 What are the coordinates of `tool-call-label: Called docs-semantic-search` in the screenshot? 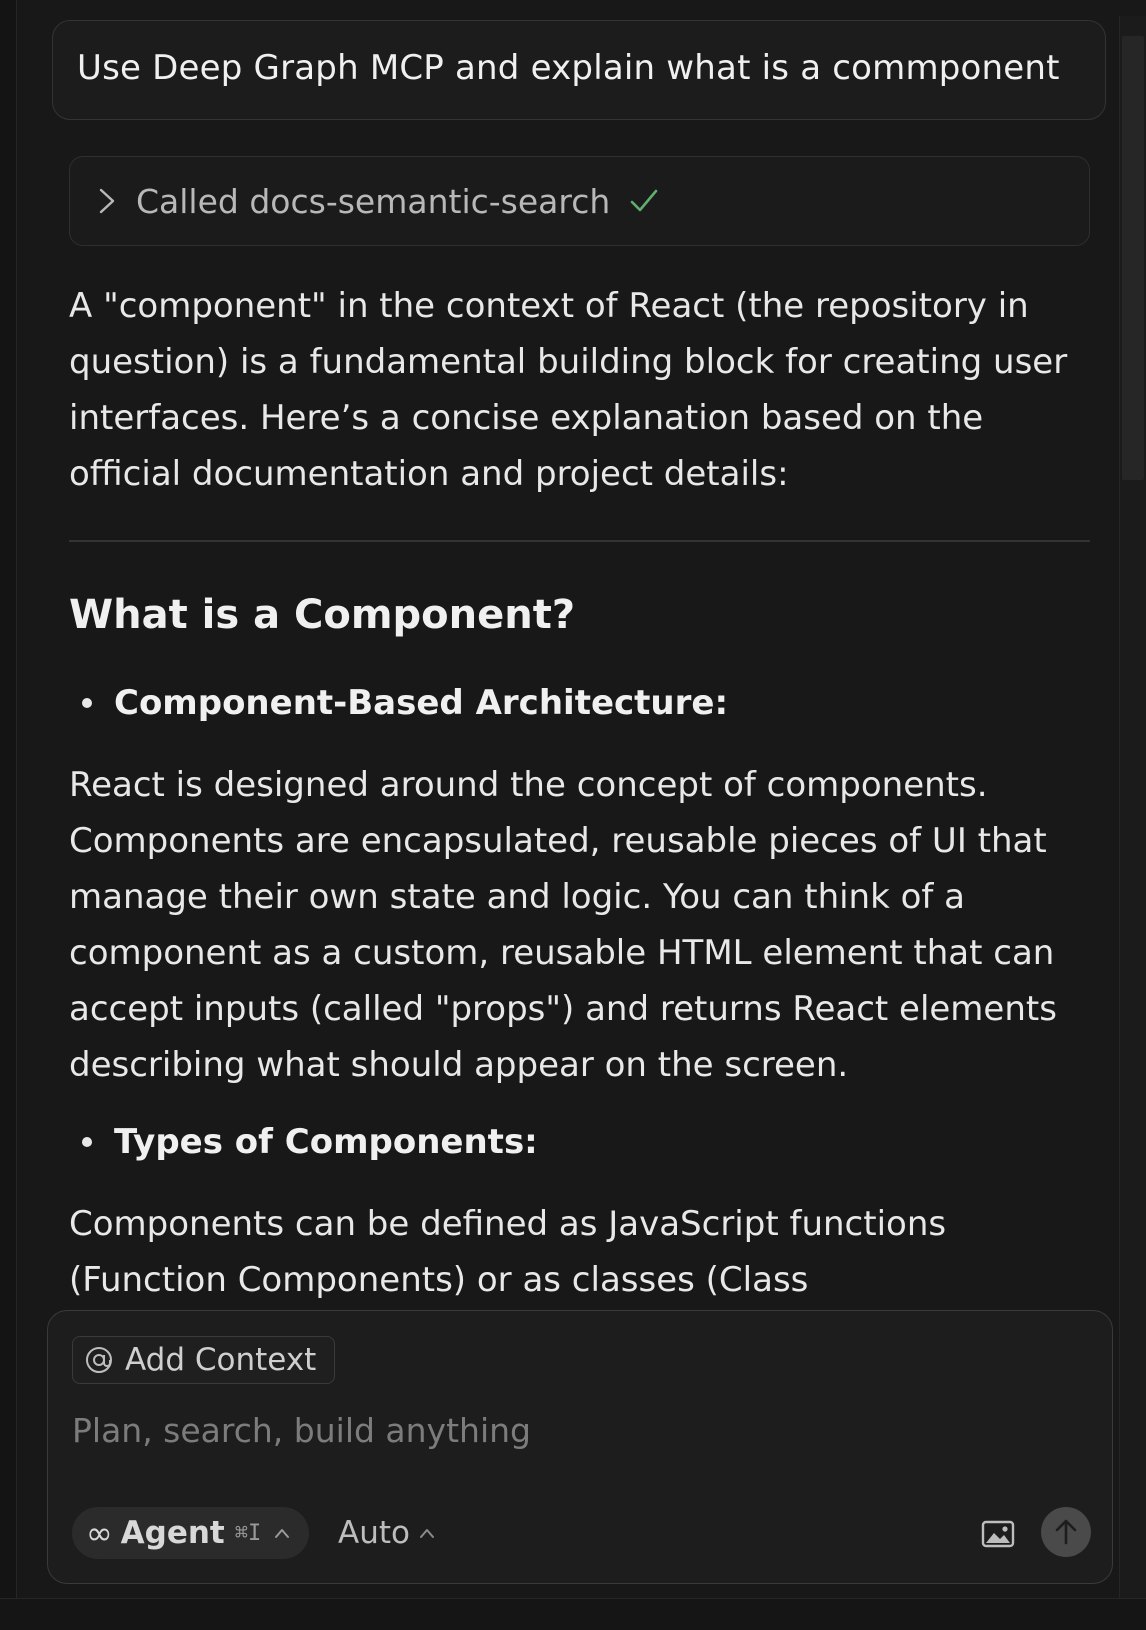 It's located at (373, 201).